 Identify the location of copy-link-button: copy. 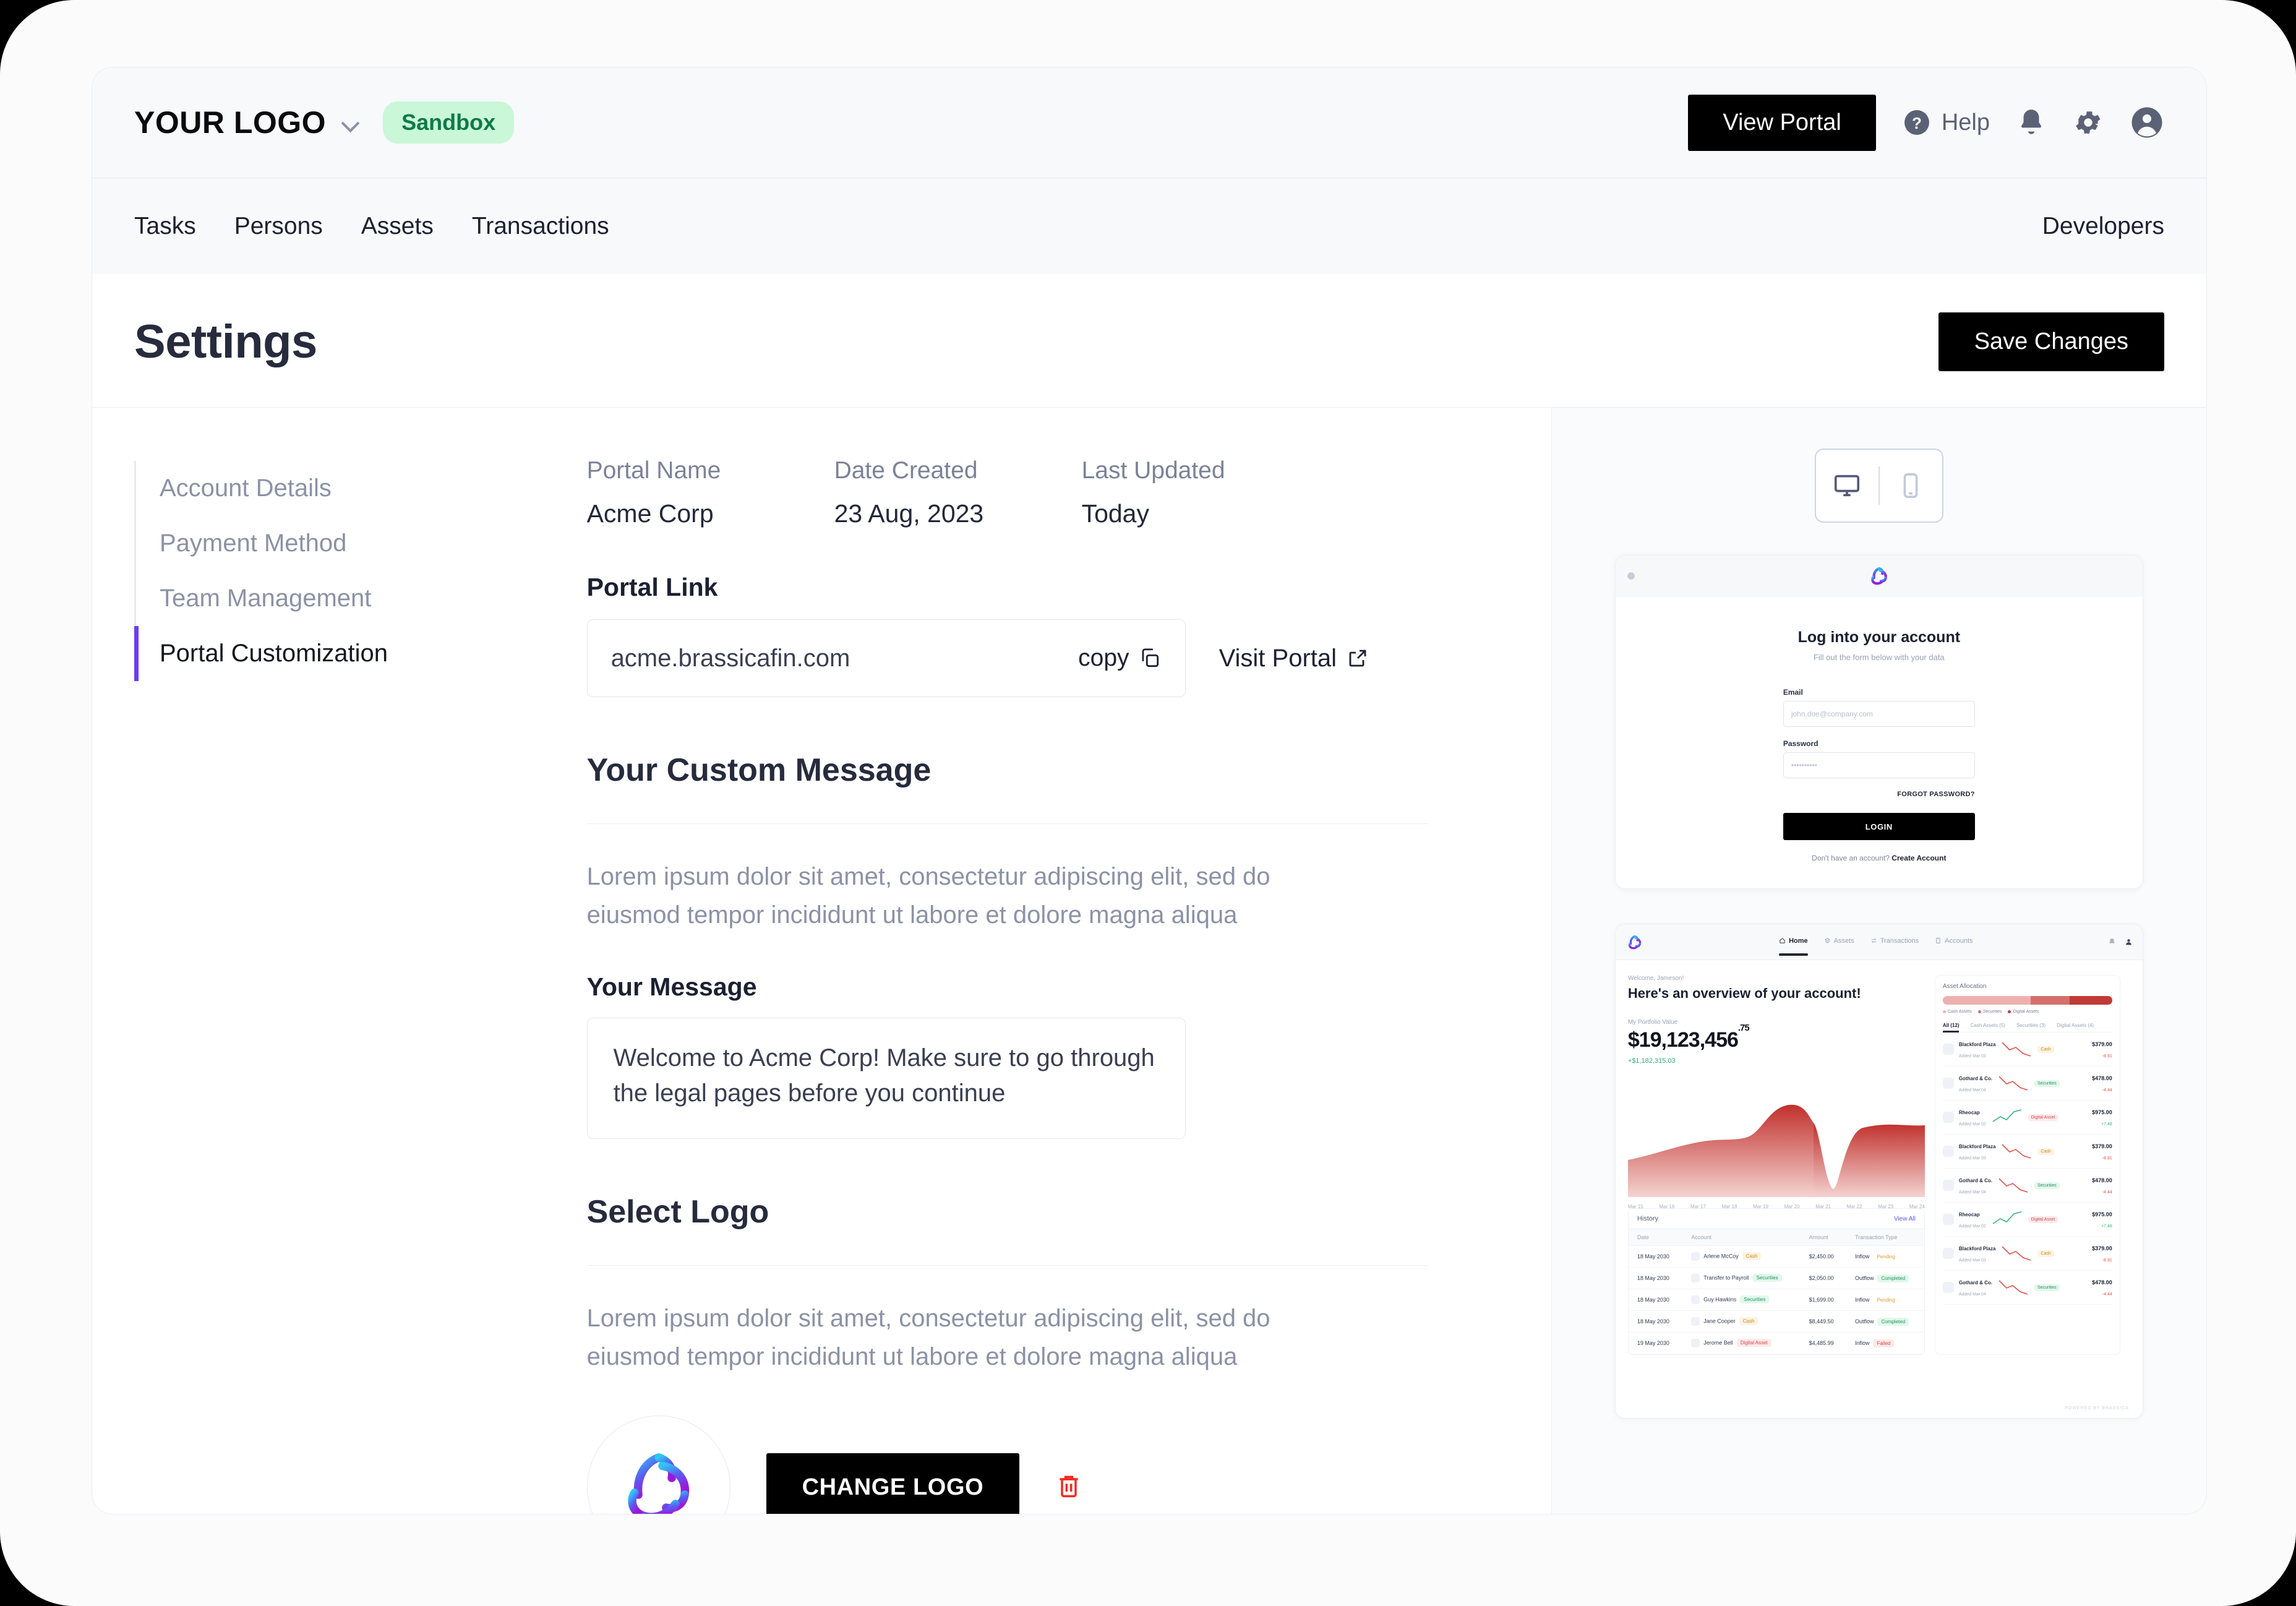
(1119, 658).